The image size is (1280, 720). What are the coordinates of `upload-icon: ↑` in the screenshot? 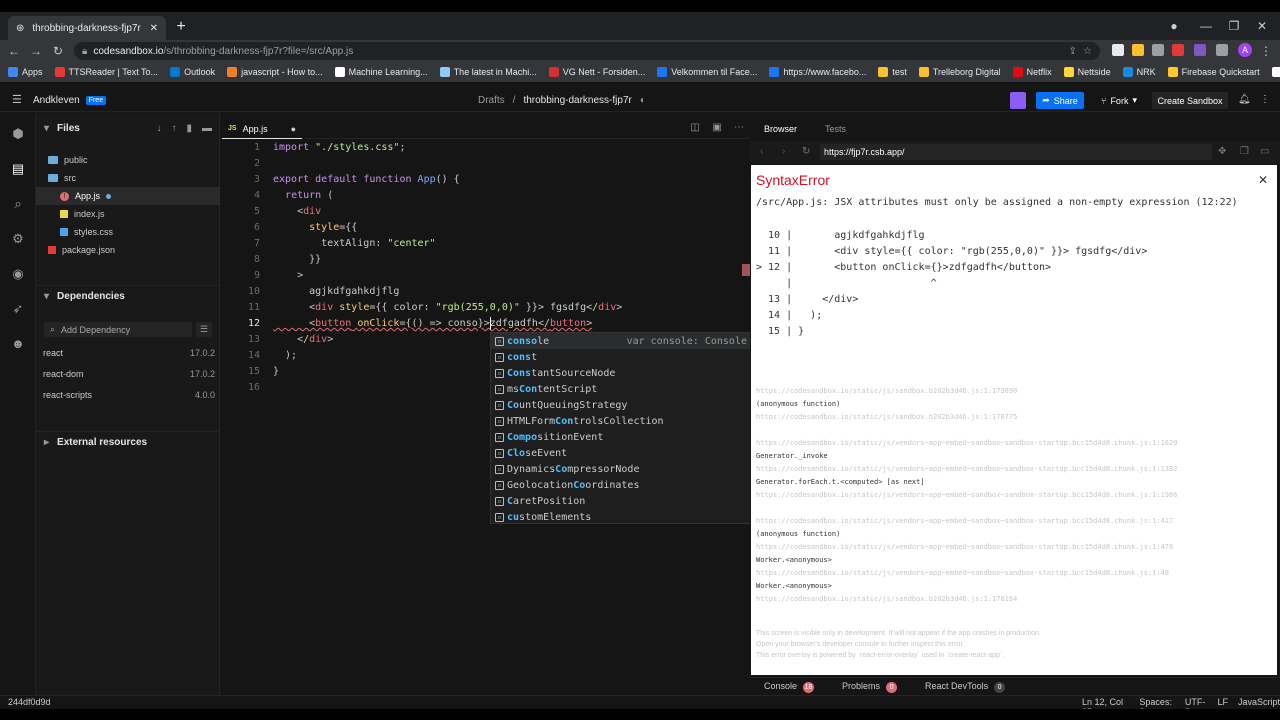 It's located at (173, 128).